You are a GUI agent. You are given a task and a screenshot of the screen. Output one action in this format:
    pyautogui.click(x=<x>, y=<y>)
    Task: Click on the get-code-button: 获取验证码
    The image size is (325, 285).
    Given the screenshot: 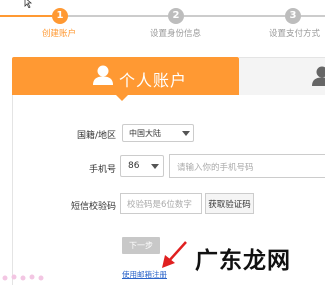 What is the action you would take?
    pyautogui.click(x=229, y=203)
    